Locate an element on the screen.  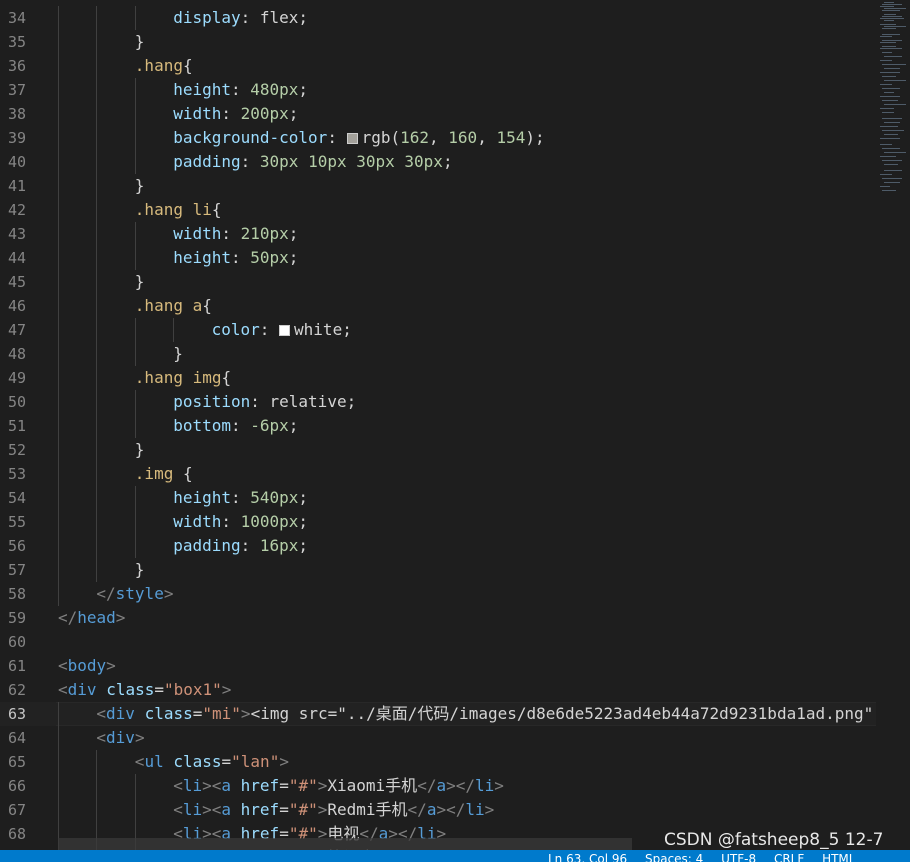
code-line: 40 padding: 30px 10px 30px 30px; is located at coordinates (438, 162).